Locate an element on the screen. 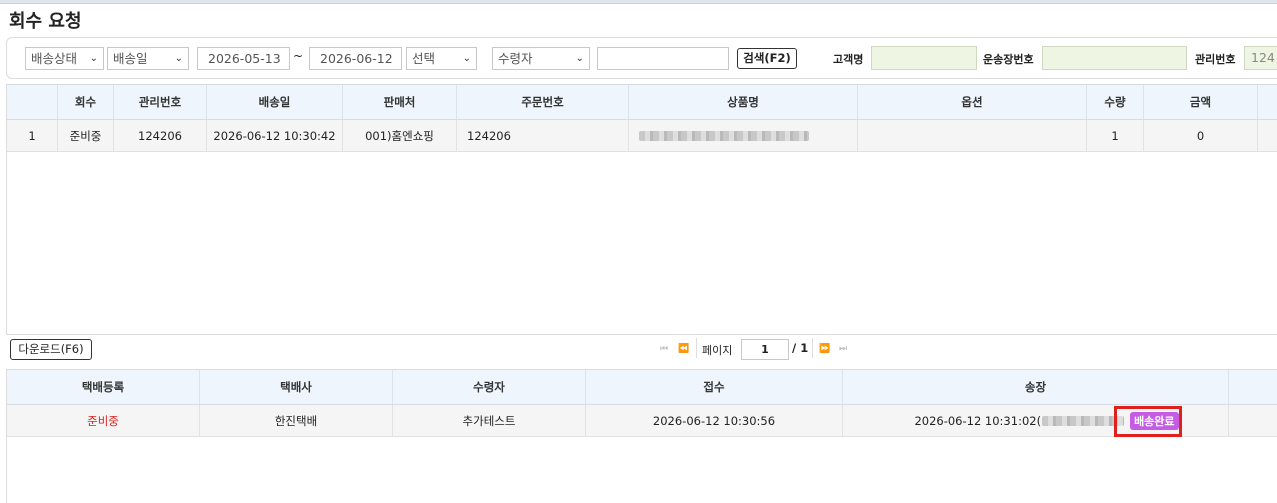  waybill-label: 운송장번호 is located at coordinates (1008, 59).